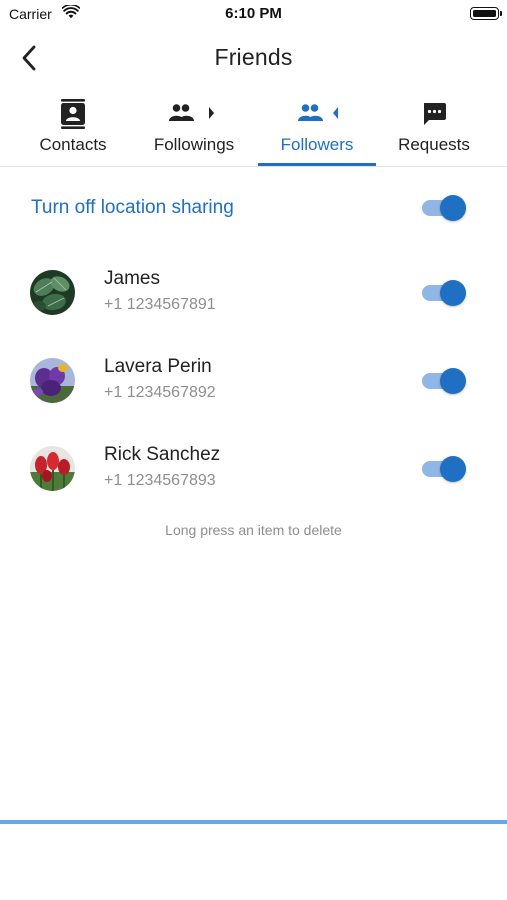  What do you see at coordinates (158, 366) in the screenshot?
I see `follower-name: Lavera Perin` at bounding box center [158, 366].